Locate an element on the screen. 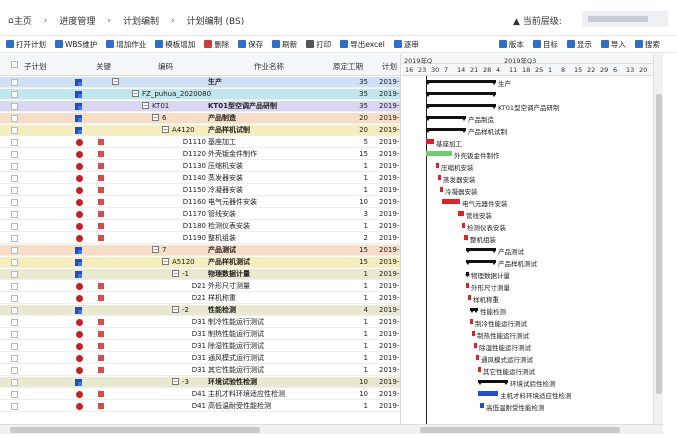 The height and width of the screenshot is (436, 677). table-row: D1110 基座加工 5 2019-( is located at coordinates (200, 142).